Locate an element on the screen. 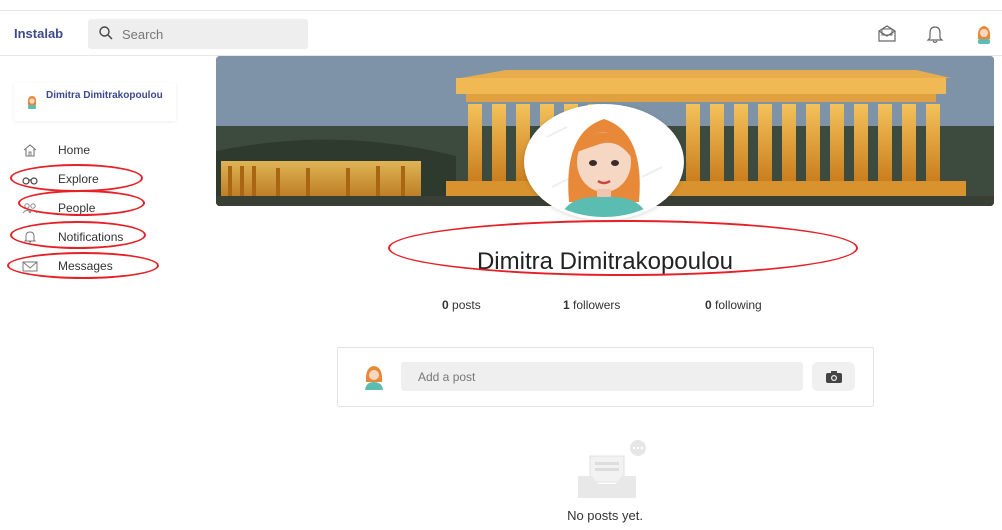 This screenshot has width=1002, height=530. search-box is located at coordinates (198, 34).